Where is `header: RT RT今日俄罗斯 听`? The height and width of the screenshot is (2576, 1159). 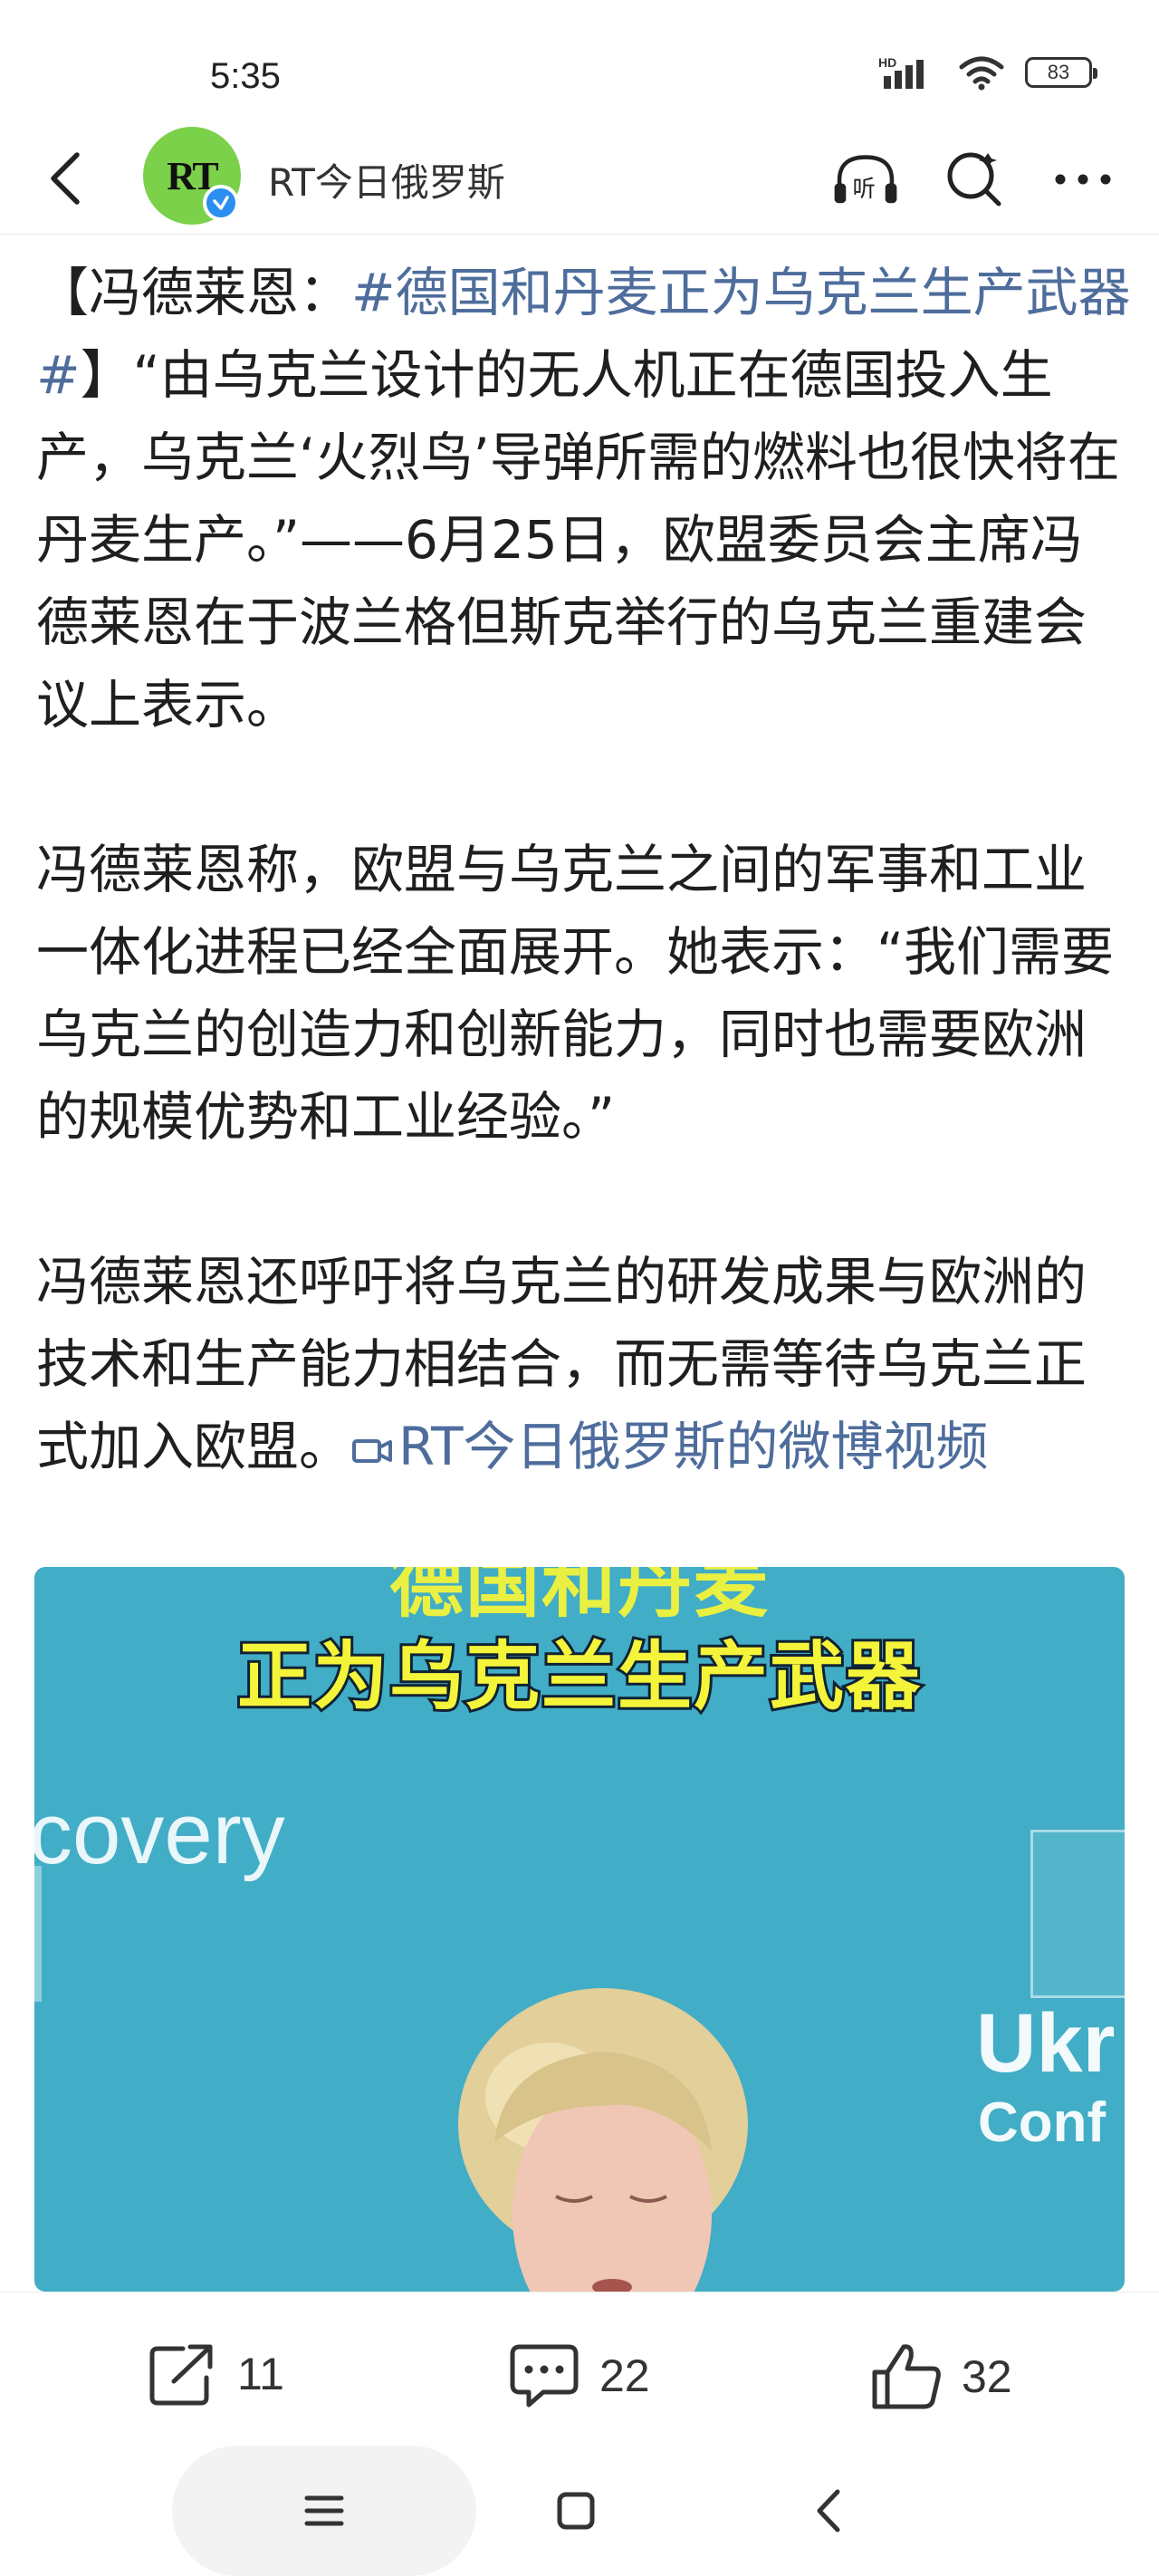 header: RT RT今日俄罗斯 听 is located at coordinates (579, 181).